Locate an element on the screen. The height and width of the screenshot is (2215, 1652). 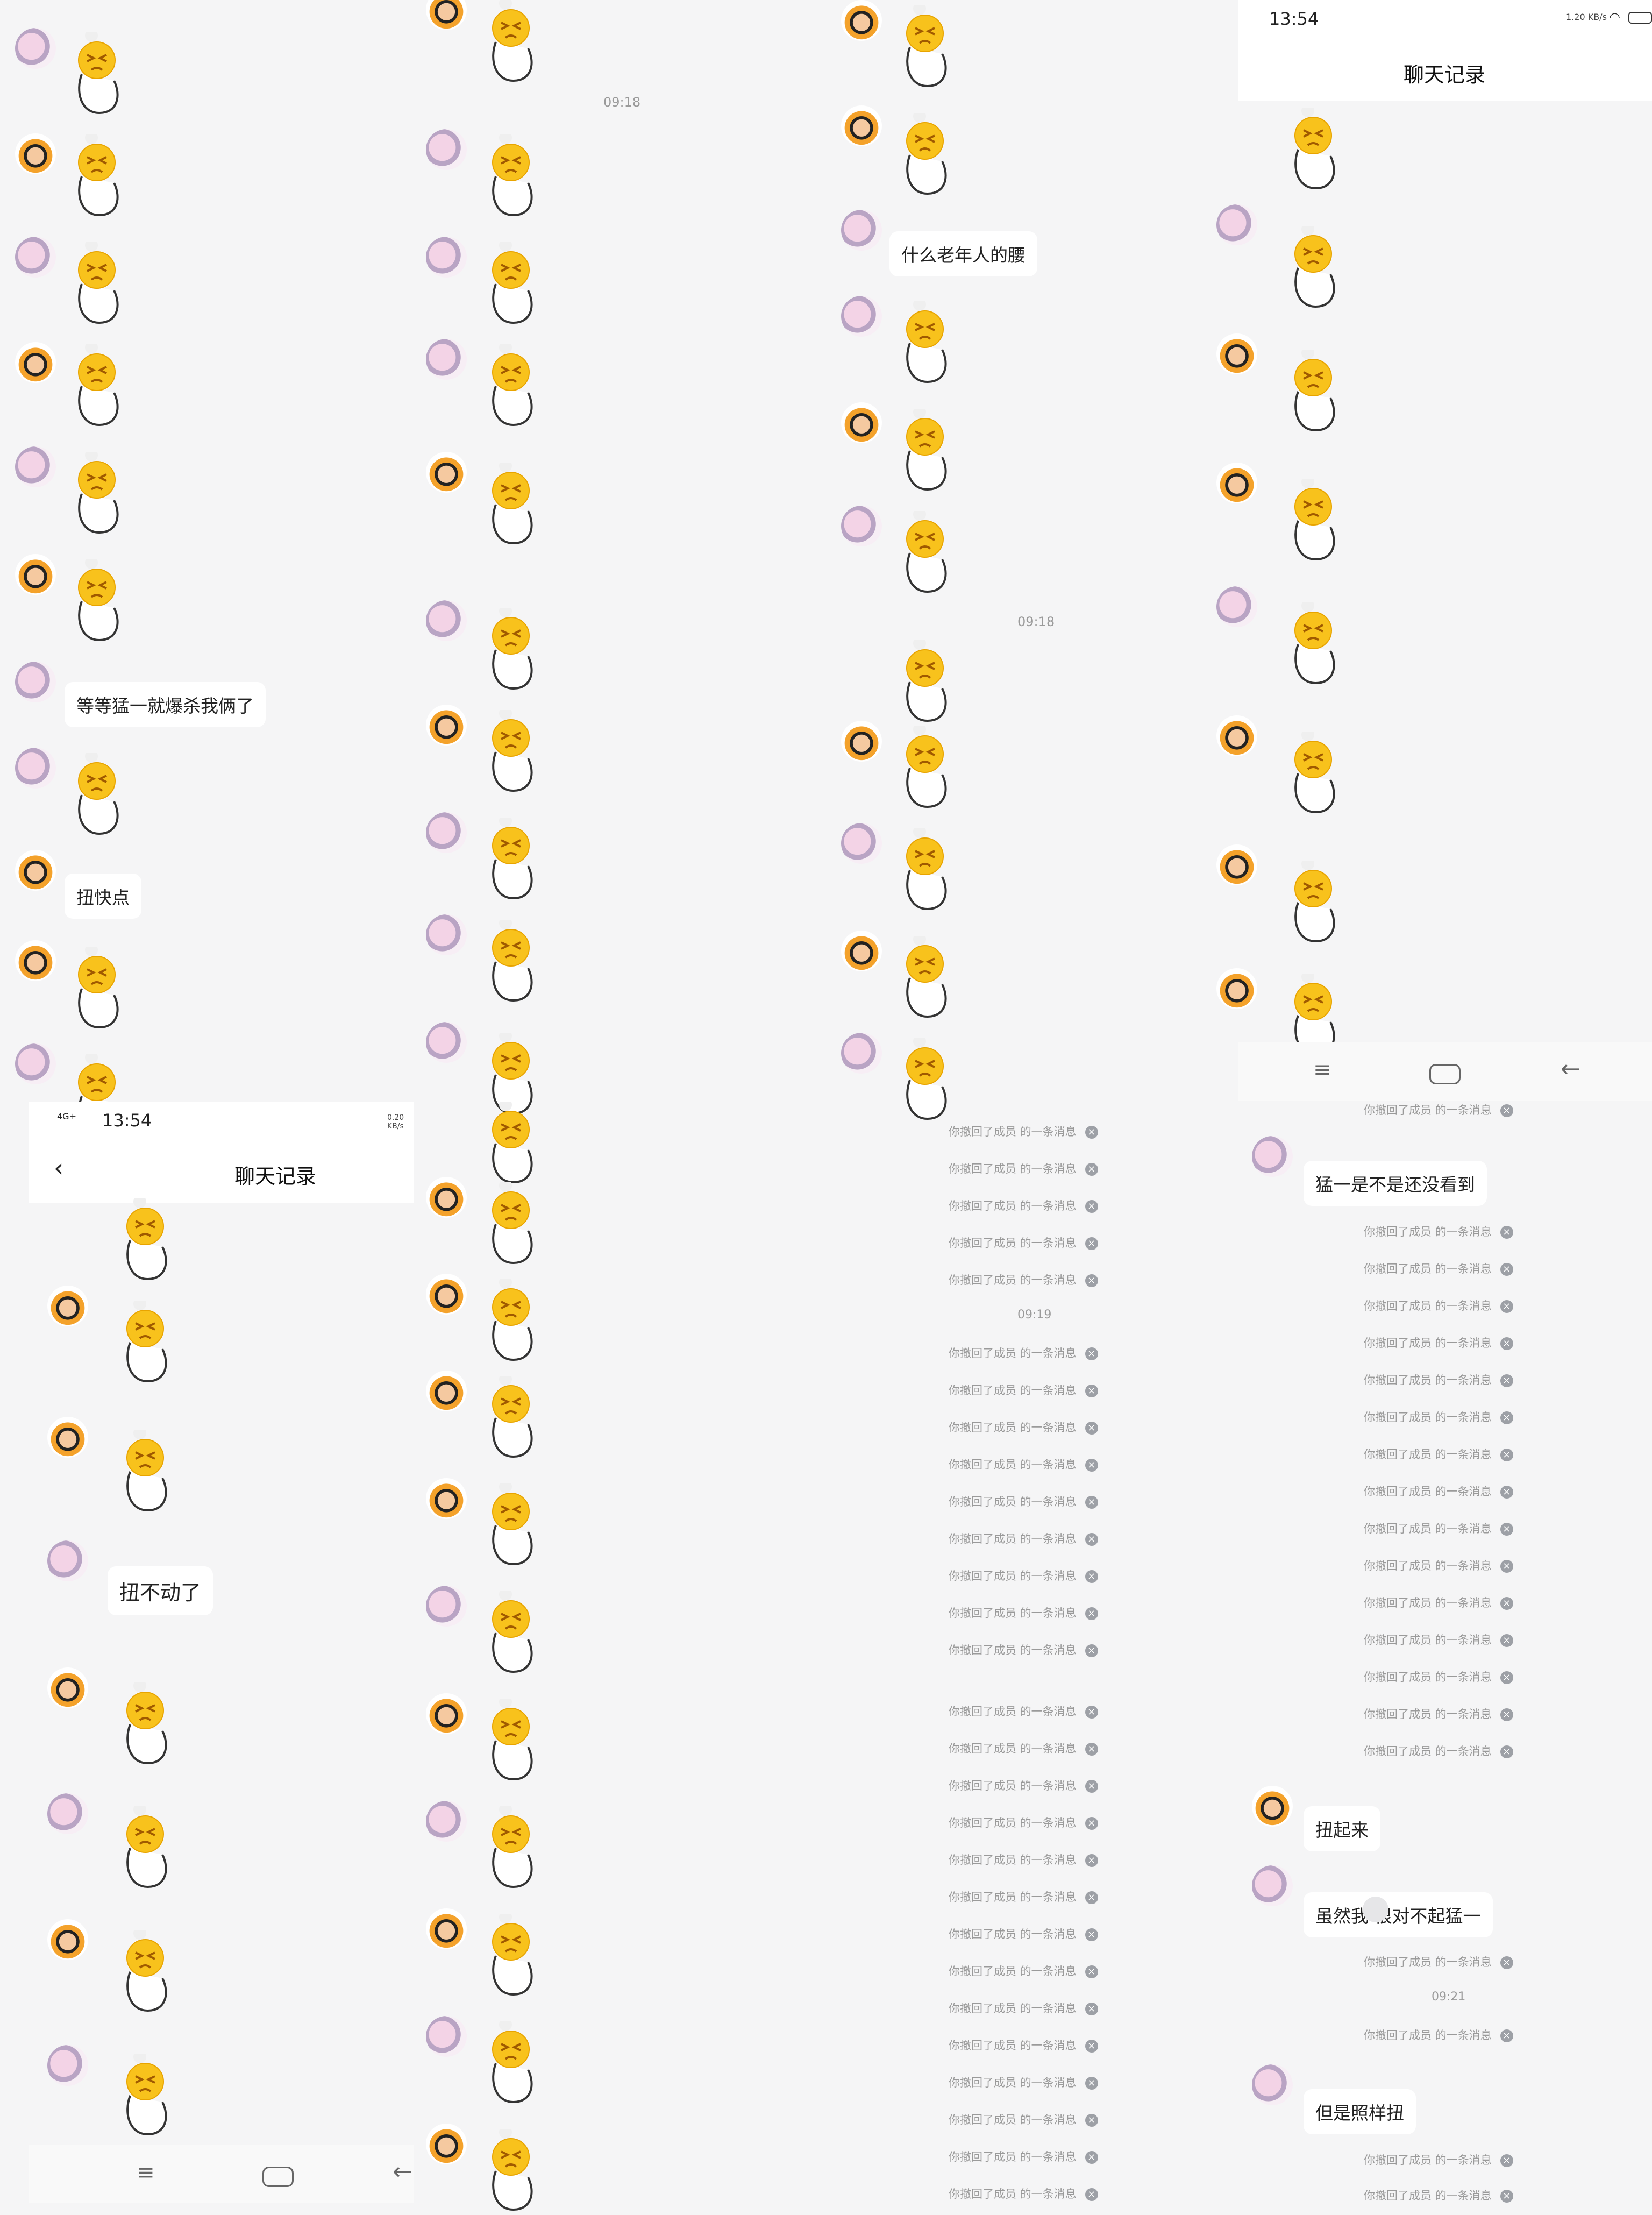
message-bubble: 猛一是不是还没看到 is located at coordinates (1395, 1183).